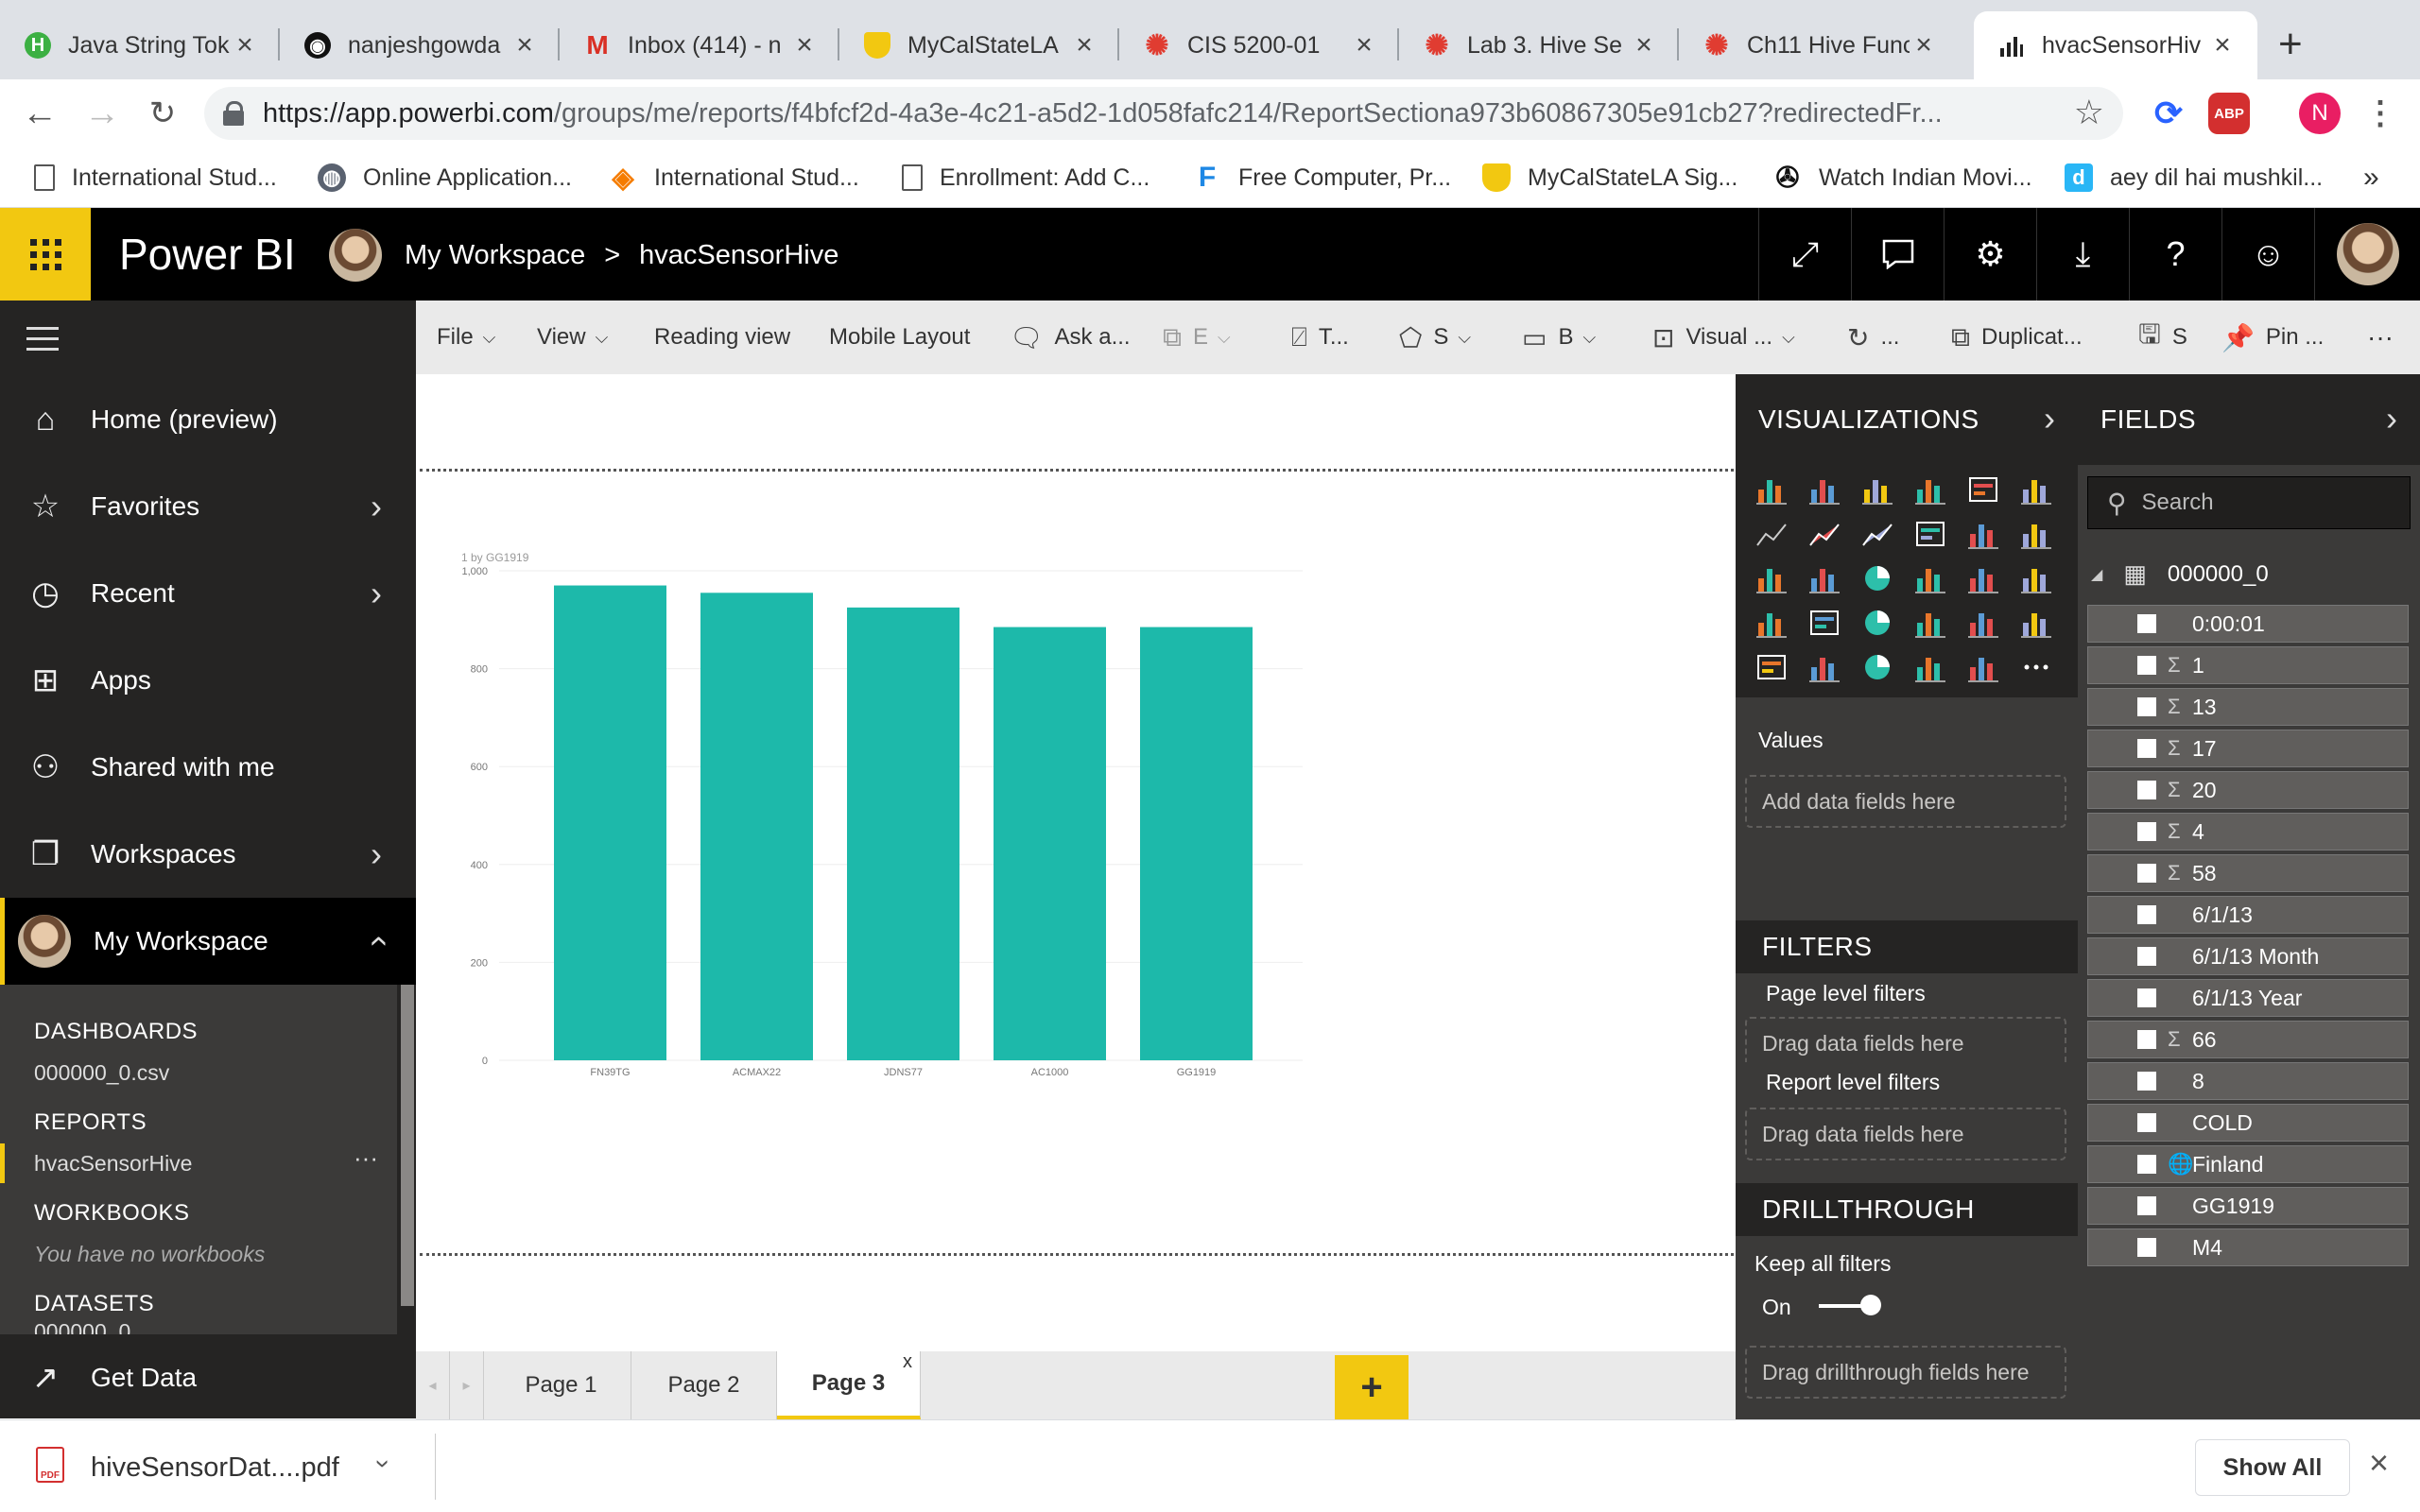  What do you see at coordinates (2249, 502) in the screenshot?
I see `fields-search-input: ⚲ Search` at bounding box center [2249, 502].